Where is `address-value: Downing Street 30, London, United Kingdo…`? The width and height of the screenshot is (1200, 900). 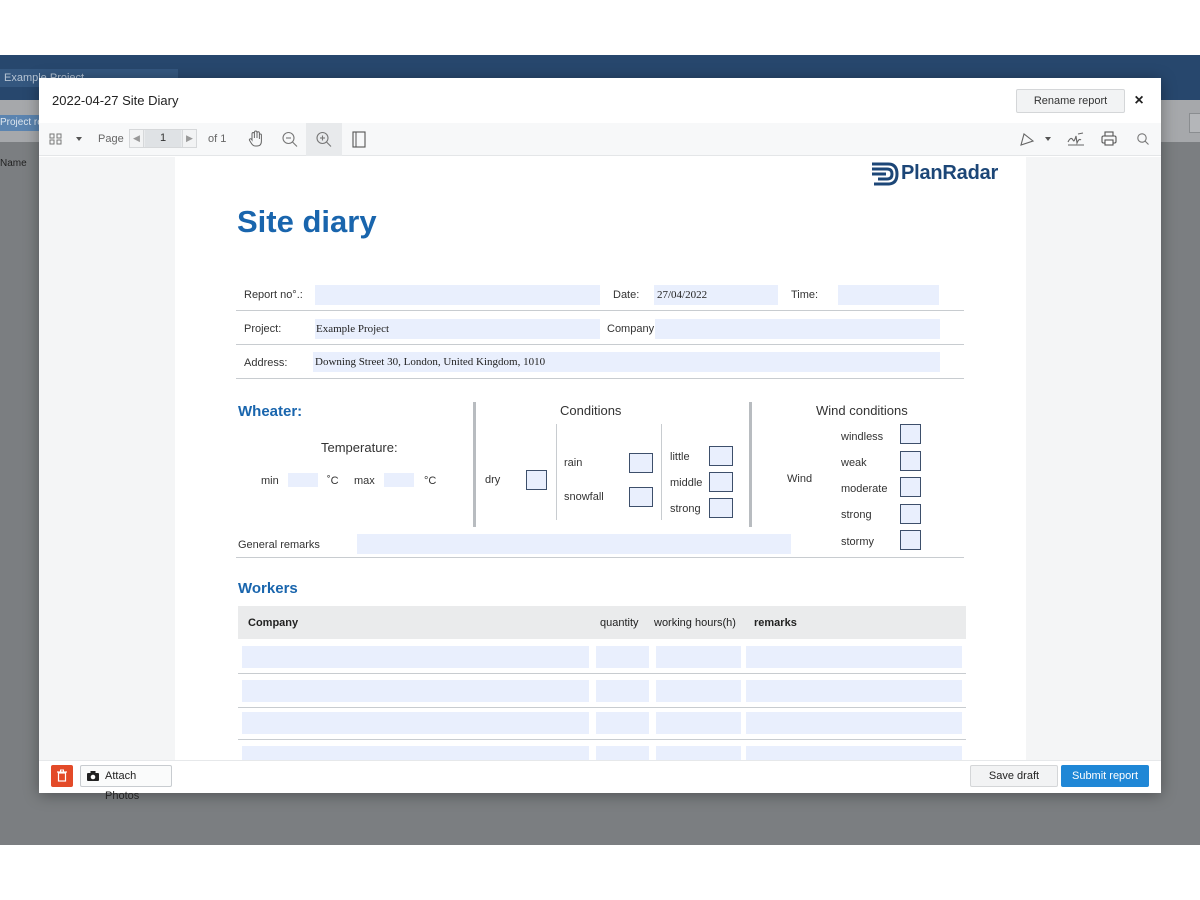
address-value: Downing Street 30, London, United Kingdo… is located at coordinates (430, 362).